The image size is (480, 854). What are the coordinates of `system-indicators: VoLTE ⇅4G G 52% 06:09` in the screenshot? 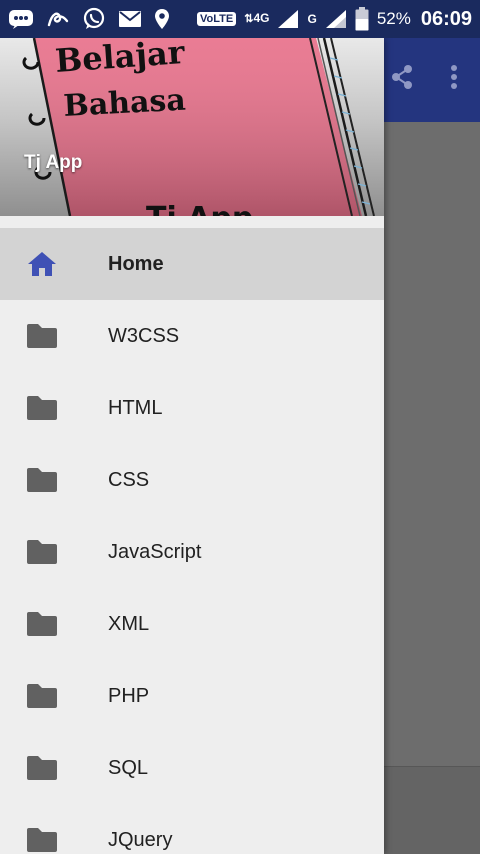 It's located at (334, 19).